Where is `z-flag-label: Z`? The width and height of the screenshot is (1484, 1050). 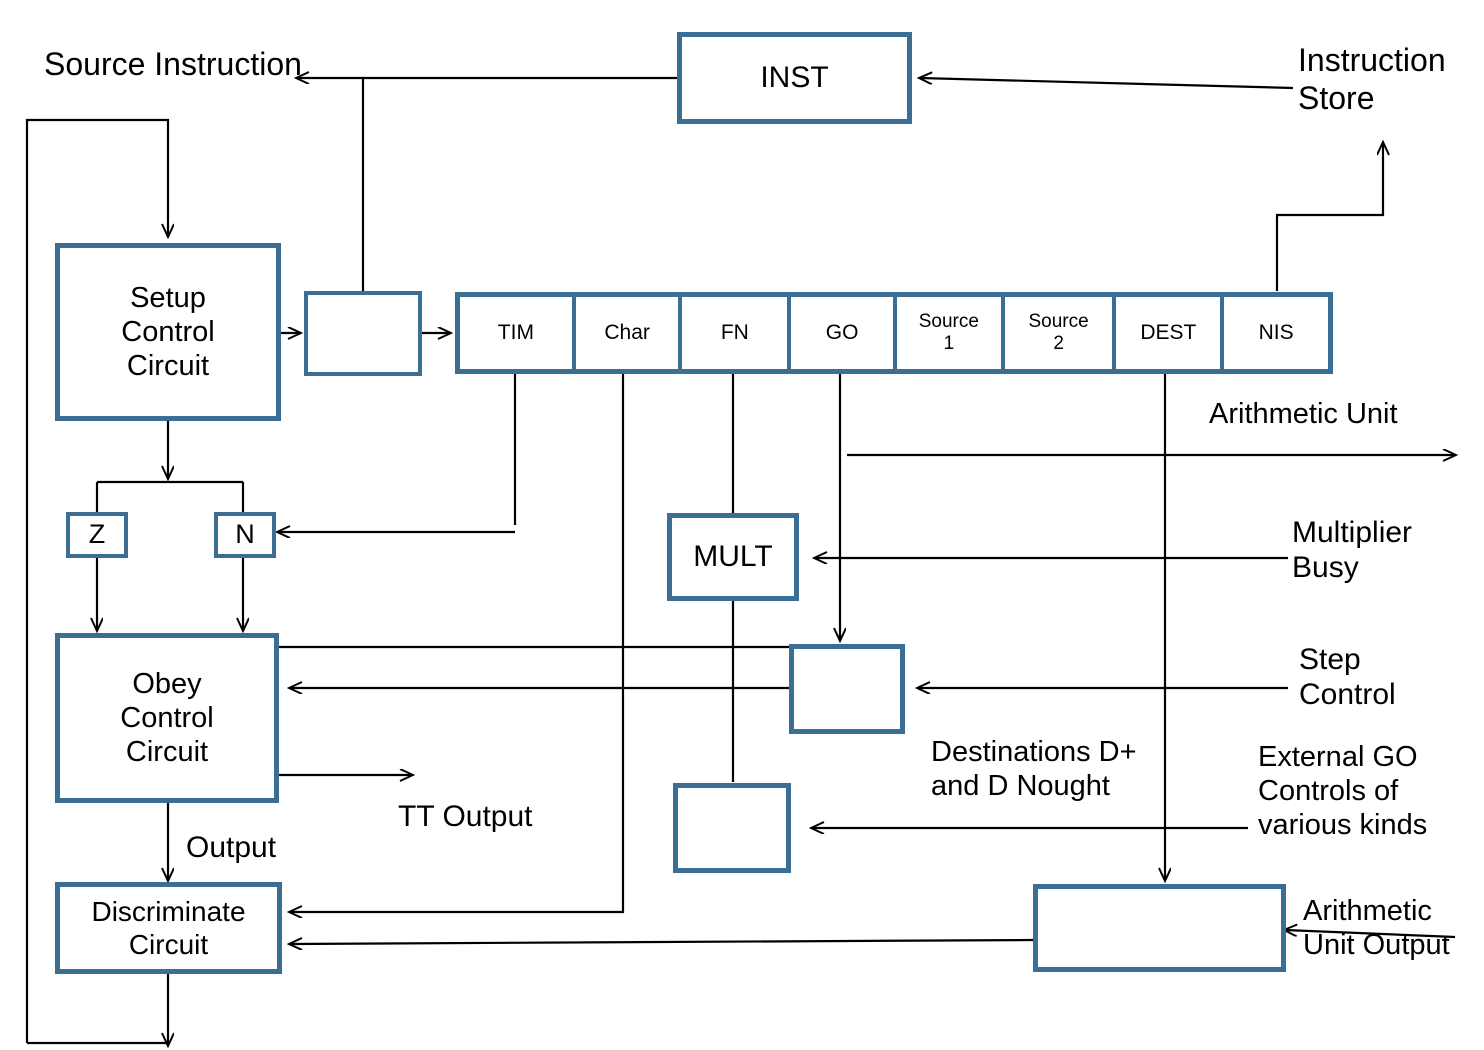
z-flag-label: Z is located at coordinates (97, 534).